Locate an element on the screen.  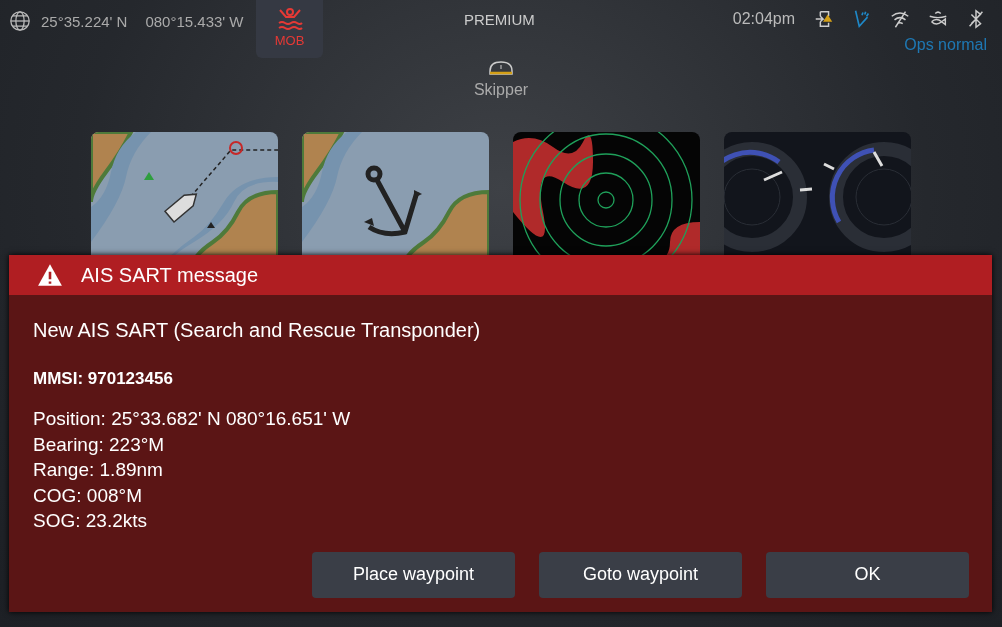
detail-line: COG: 008°M is located at coordinates (88, 495).